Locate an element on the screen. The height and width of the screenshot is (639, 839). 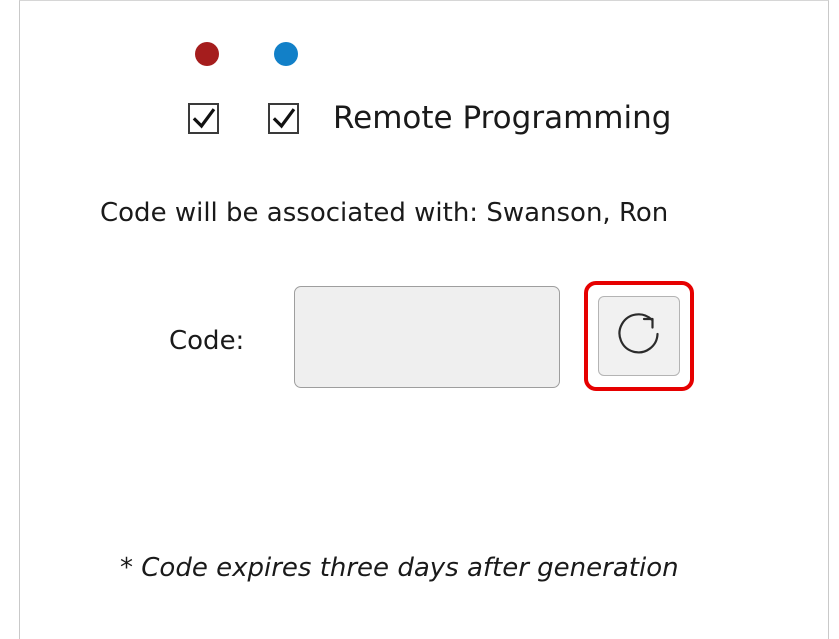
expiry-note-asterisk: * is located at coordinates (131, 568).